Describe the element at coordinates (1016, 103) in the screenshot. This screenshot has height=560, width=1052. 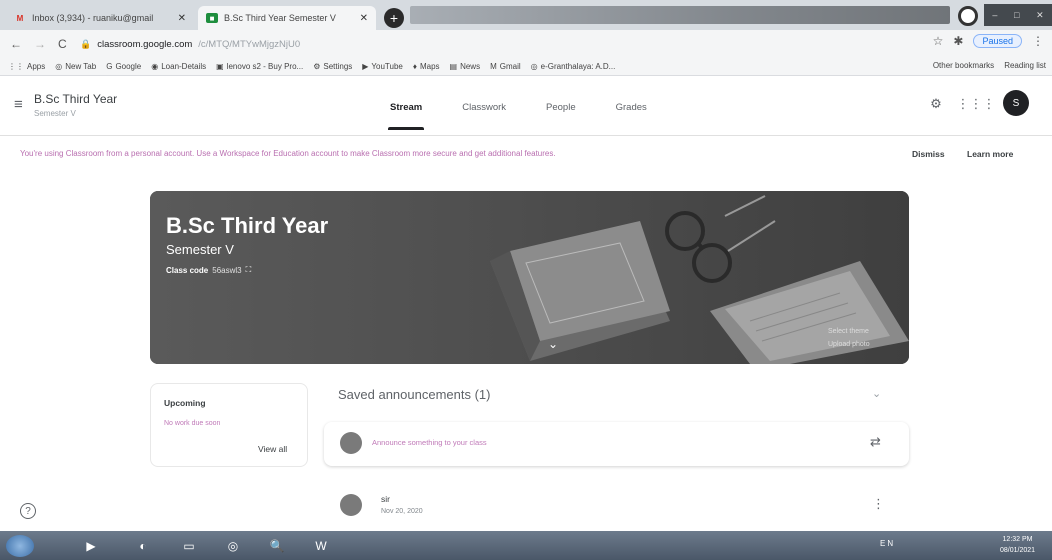
I see `avatar: S` at that location.